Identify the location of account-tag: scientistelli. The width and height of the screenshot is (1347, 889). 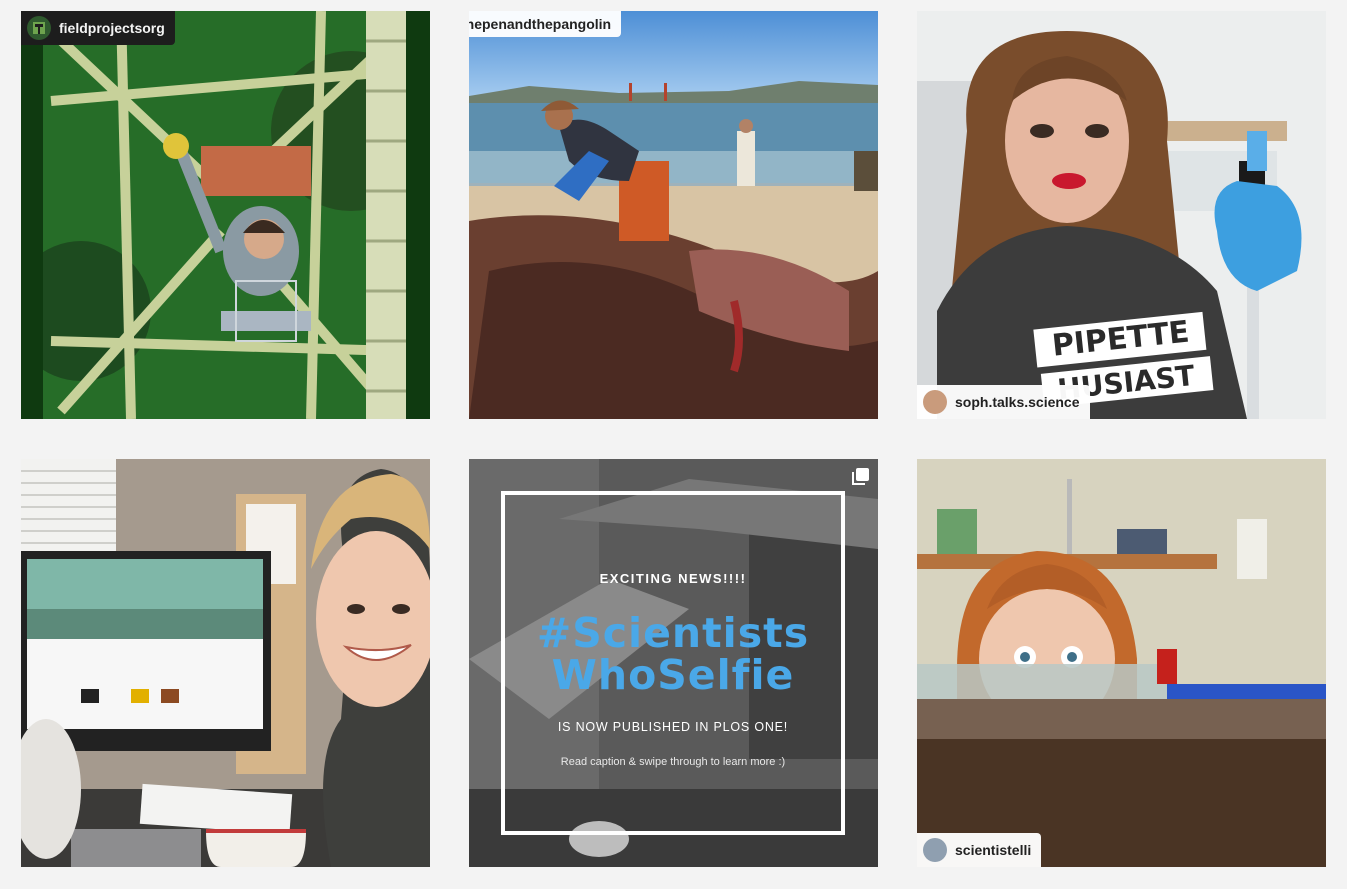
(979, 850).